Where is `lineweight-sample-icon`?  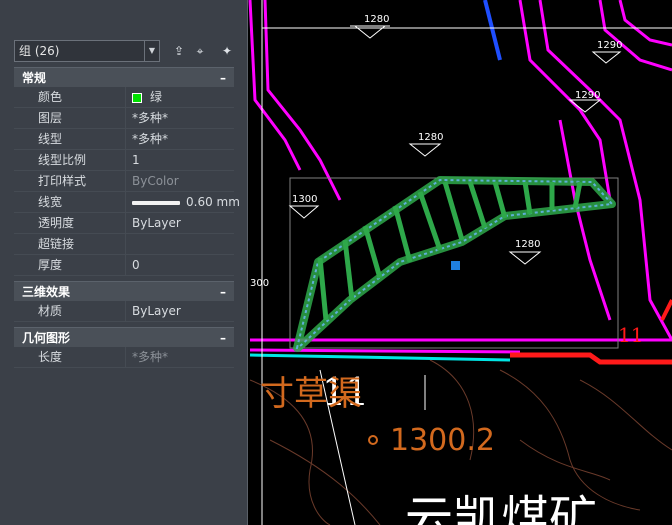 lineweight-sample-icon is located at coordinates (156, 202).